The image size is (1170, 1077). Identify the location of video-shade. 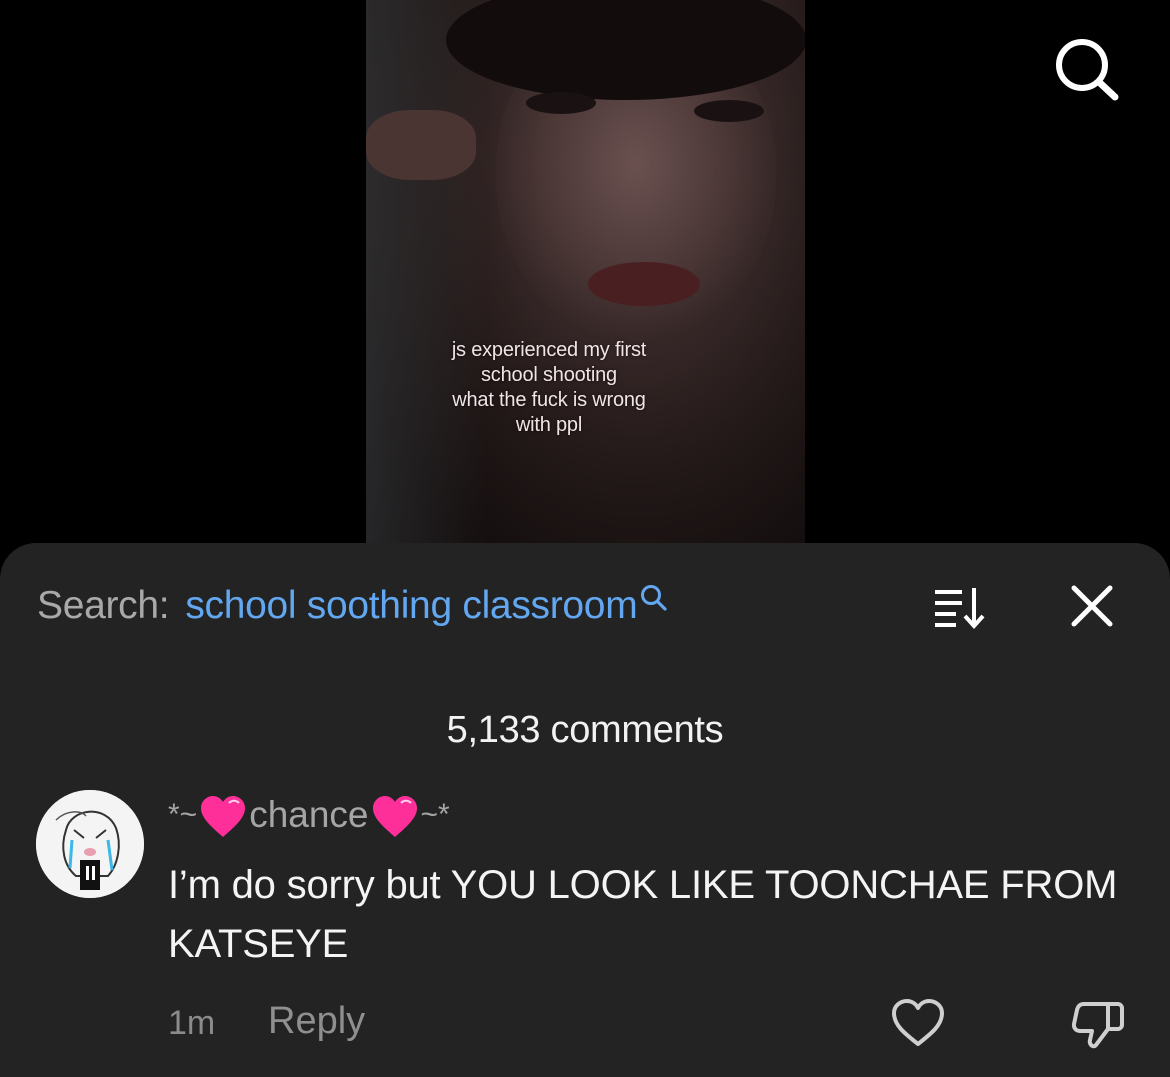
(426, 280).